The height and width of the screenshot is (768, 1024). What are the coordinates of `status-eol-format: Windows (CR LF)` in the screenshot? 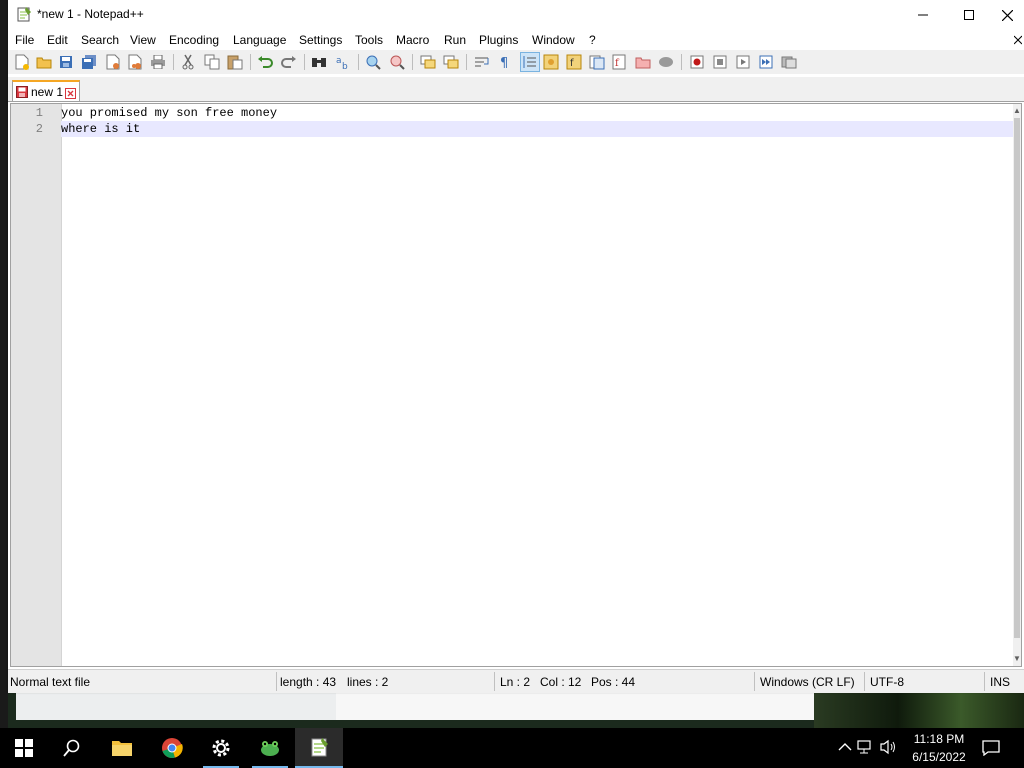 It's located at (807, 682).